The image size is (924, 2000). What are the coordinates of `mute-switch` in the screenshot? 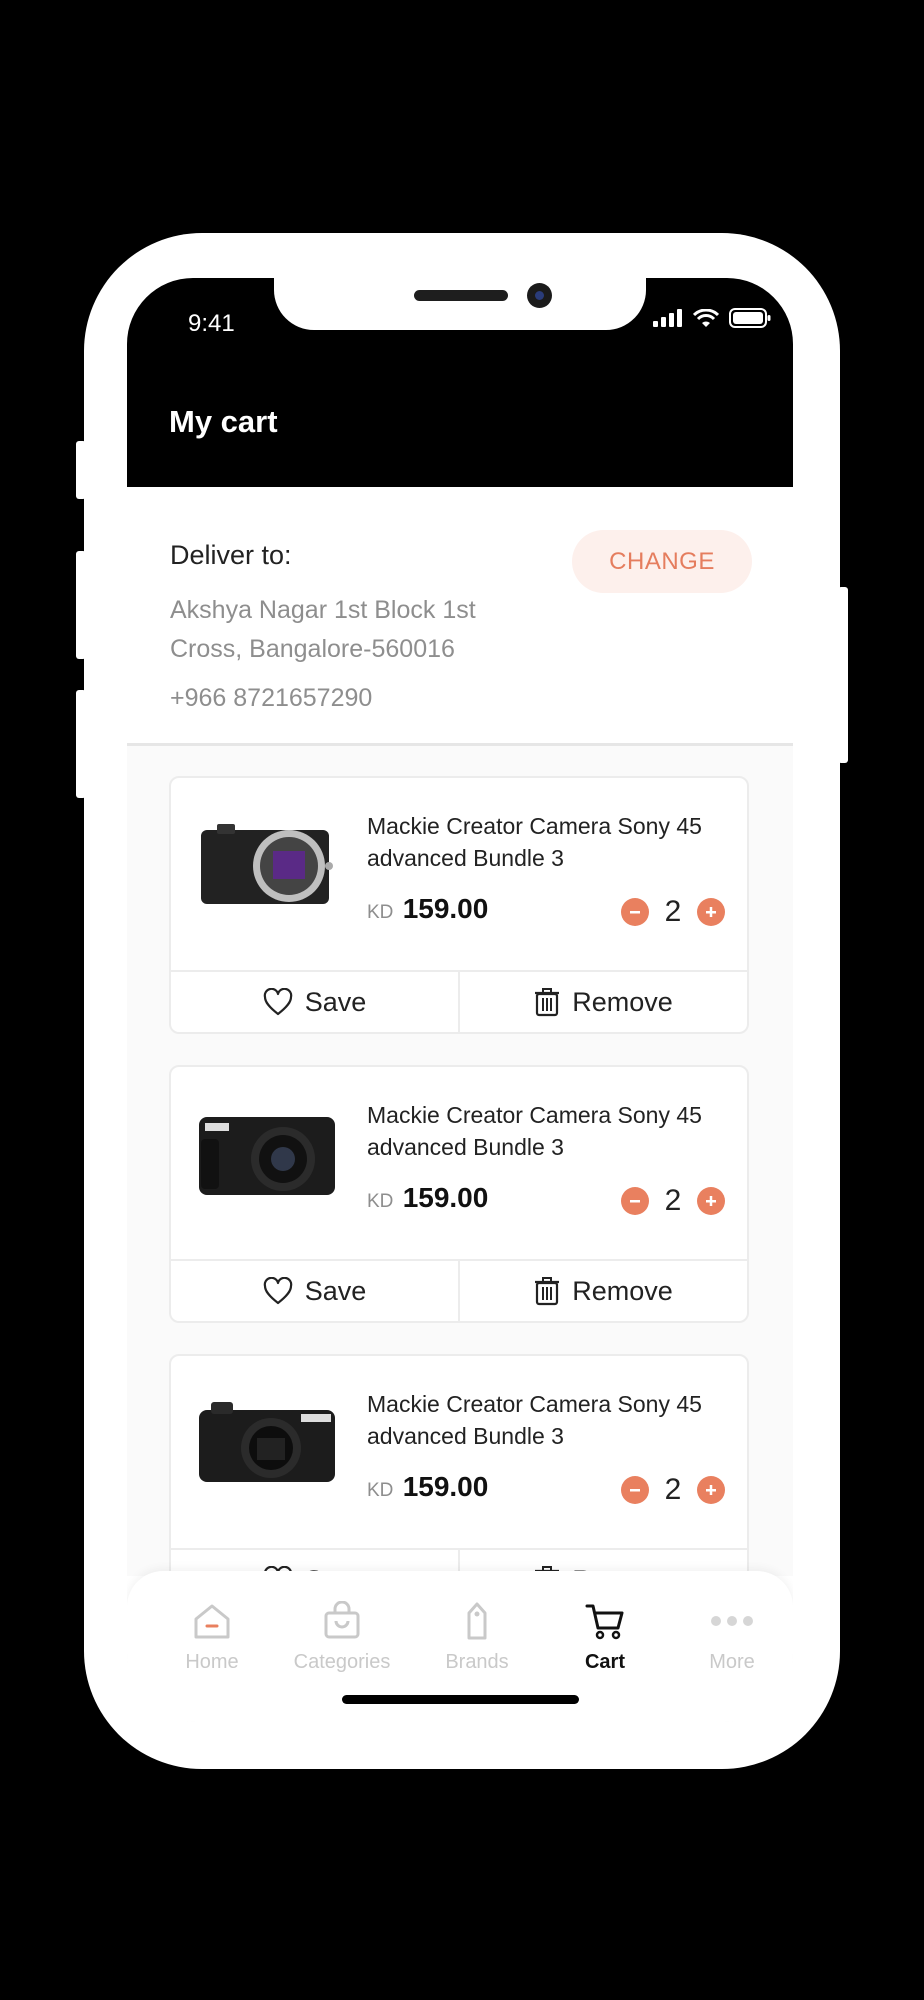 It's located at (81, 470).